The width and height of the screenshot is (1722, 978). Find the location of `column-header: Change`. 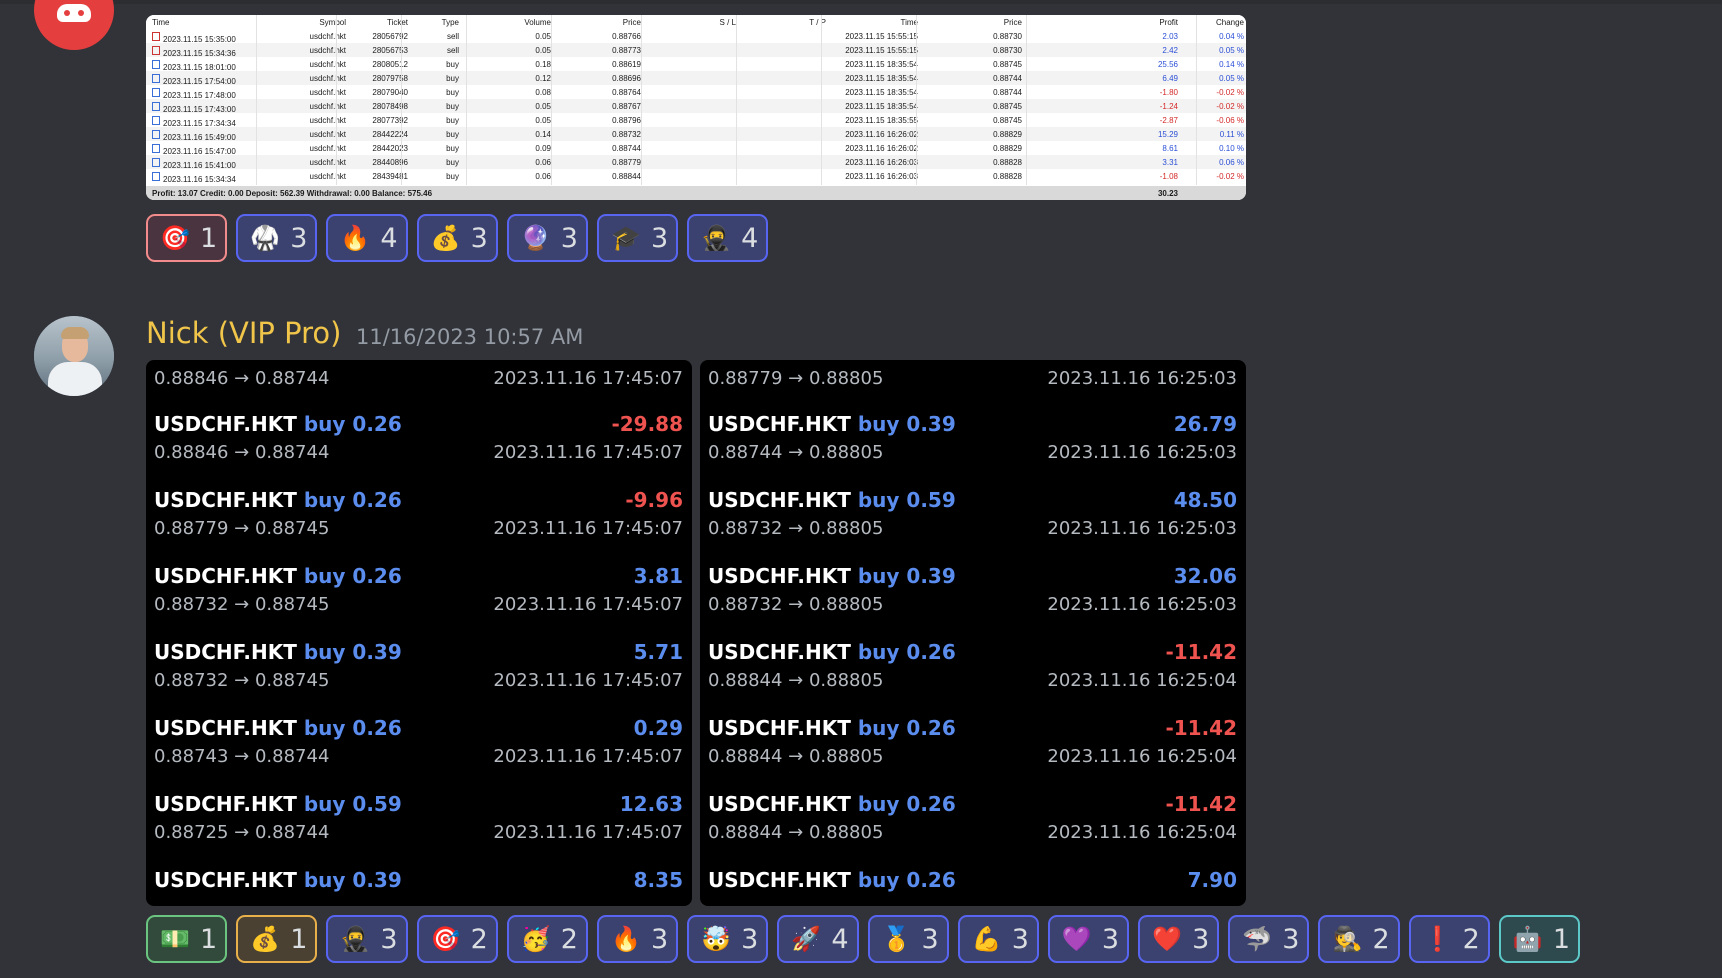

column-header: Change is located at coordinates (1230, 22).